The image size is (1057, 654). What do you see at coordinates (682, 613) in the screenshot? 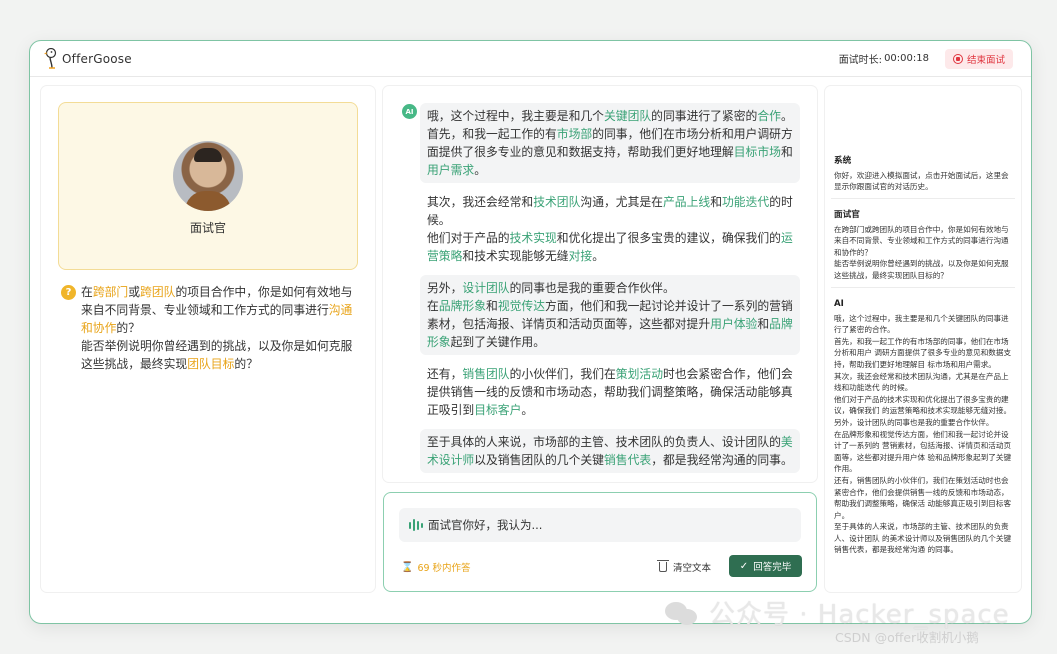
I see `wechat-icon` at bounding box center [682, 613].